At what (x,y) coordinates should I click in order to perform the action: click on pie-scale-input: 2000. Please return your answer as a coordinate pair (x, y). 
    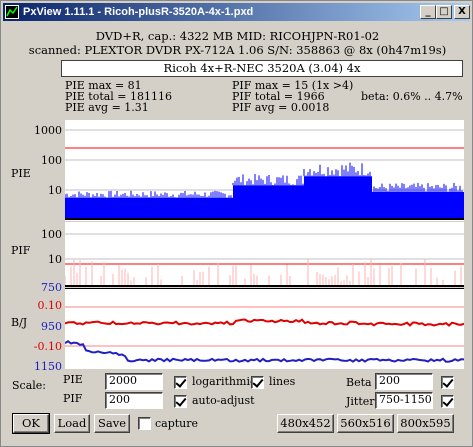
    Looking at the image, I should click on (134, 381).